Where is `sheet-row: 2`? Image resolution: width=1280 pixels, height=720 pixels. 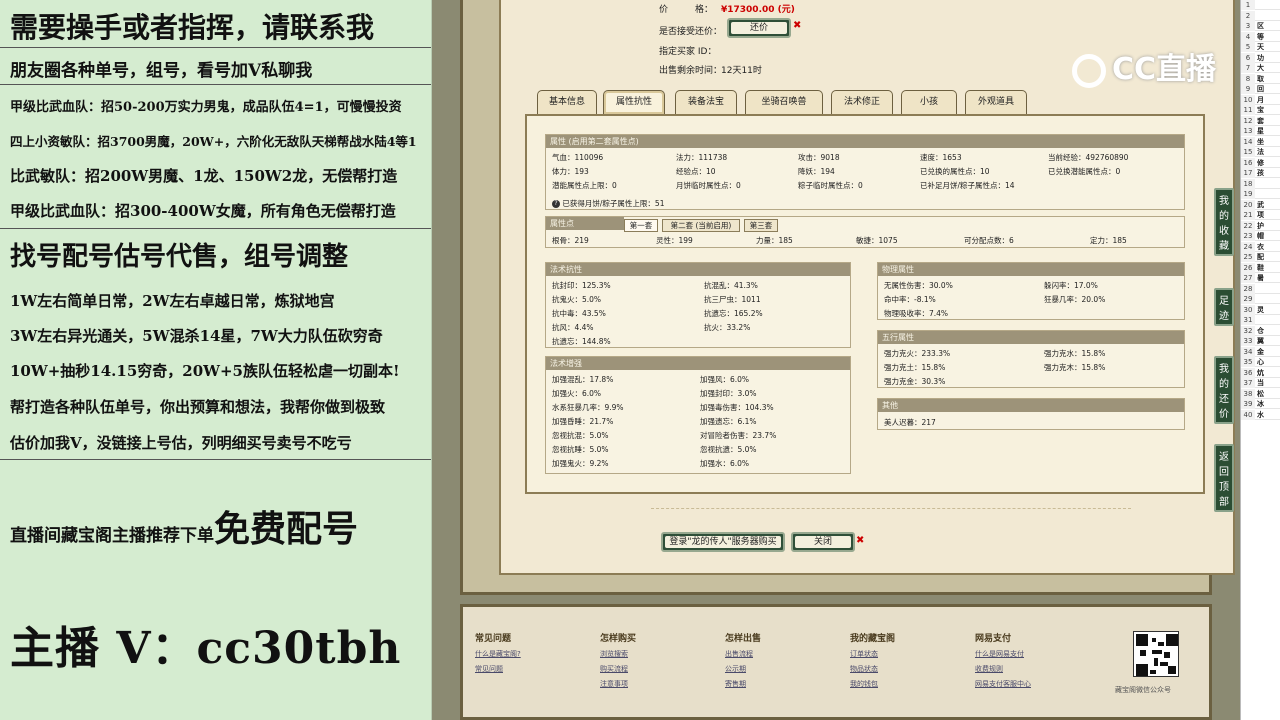
sheet-row: 2 is located at coordinates (1260, 15).